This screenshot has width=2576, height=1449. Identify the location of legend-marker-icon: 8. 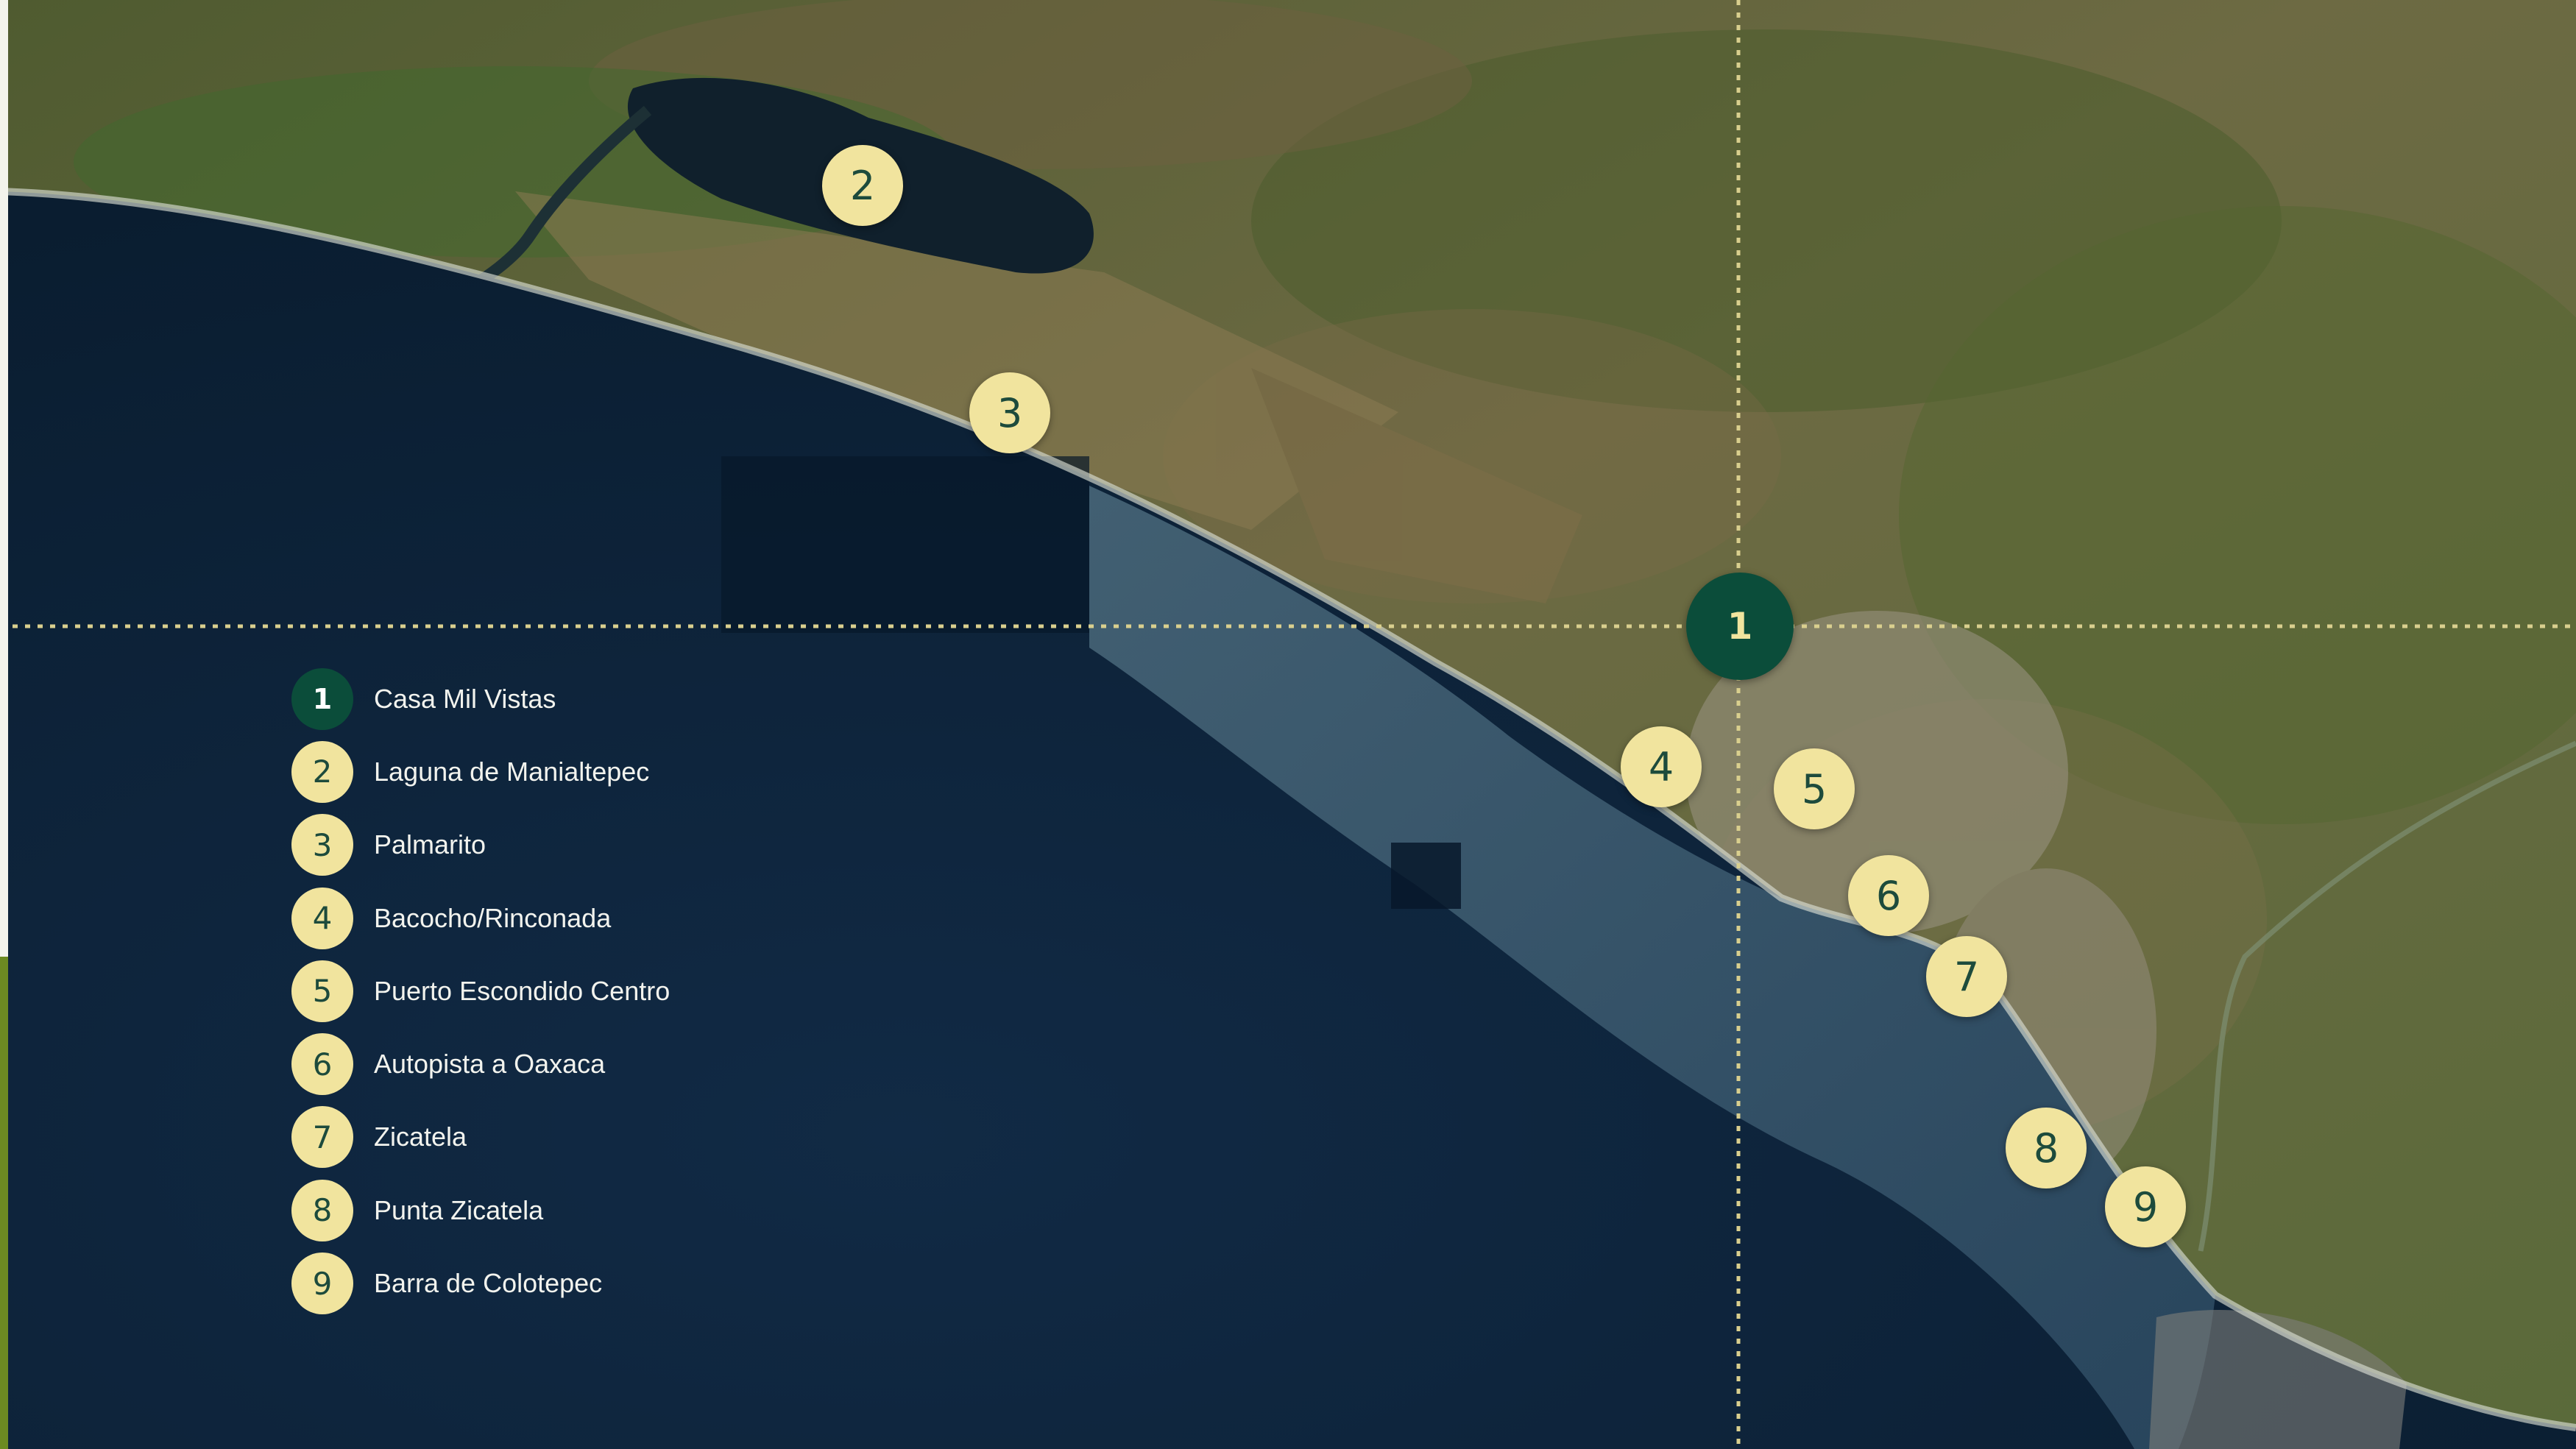
(322, 1210).